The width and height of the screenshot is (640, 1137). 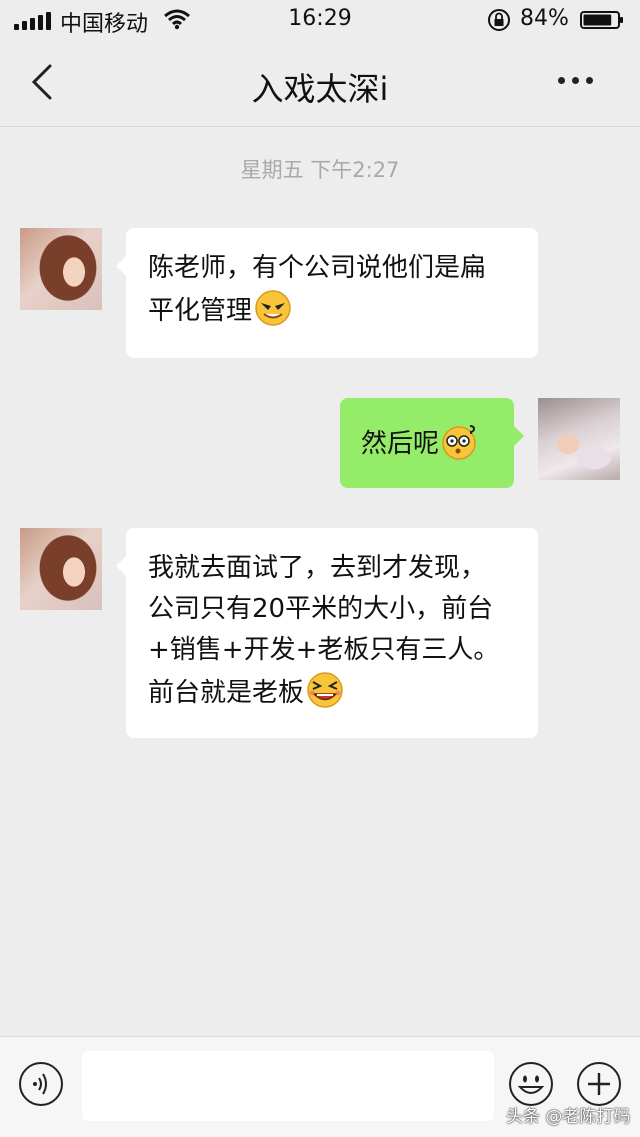 I want to click on message-timestamp: 星期五 下午2:27, so click(x=320, y=170).